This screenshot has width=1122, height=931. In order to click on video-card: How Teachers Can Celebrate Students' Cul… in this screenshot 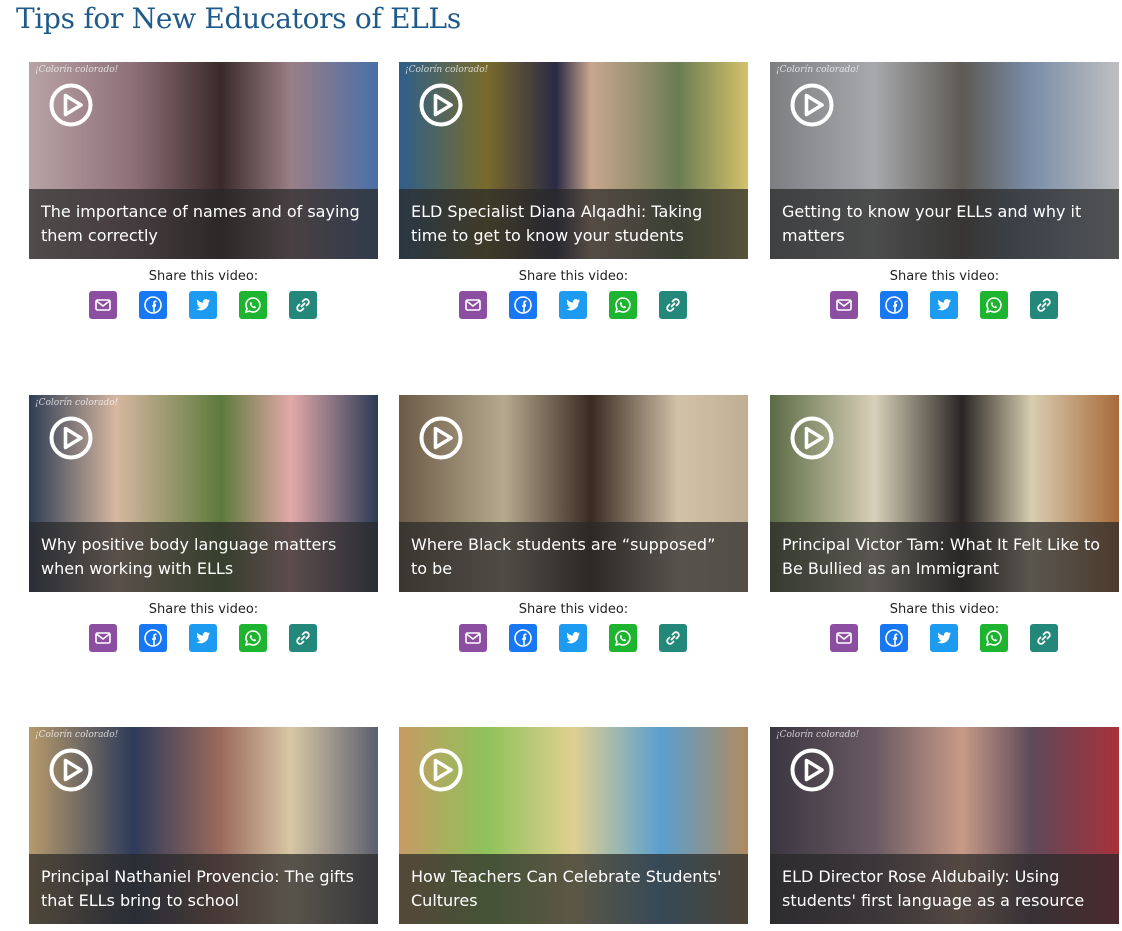, I will do `click(573, 825)`.